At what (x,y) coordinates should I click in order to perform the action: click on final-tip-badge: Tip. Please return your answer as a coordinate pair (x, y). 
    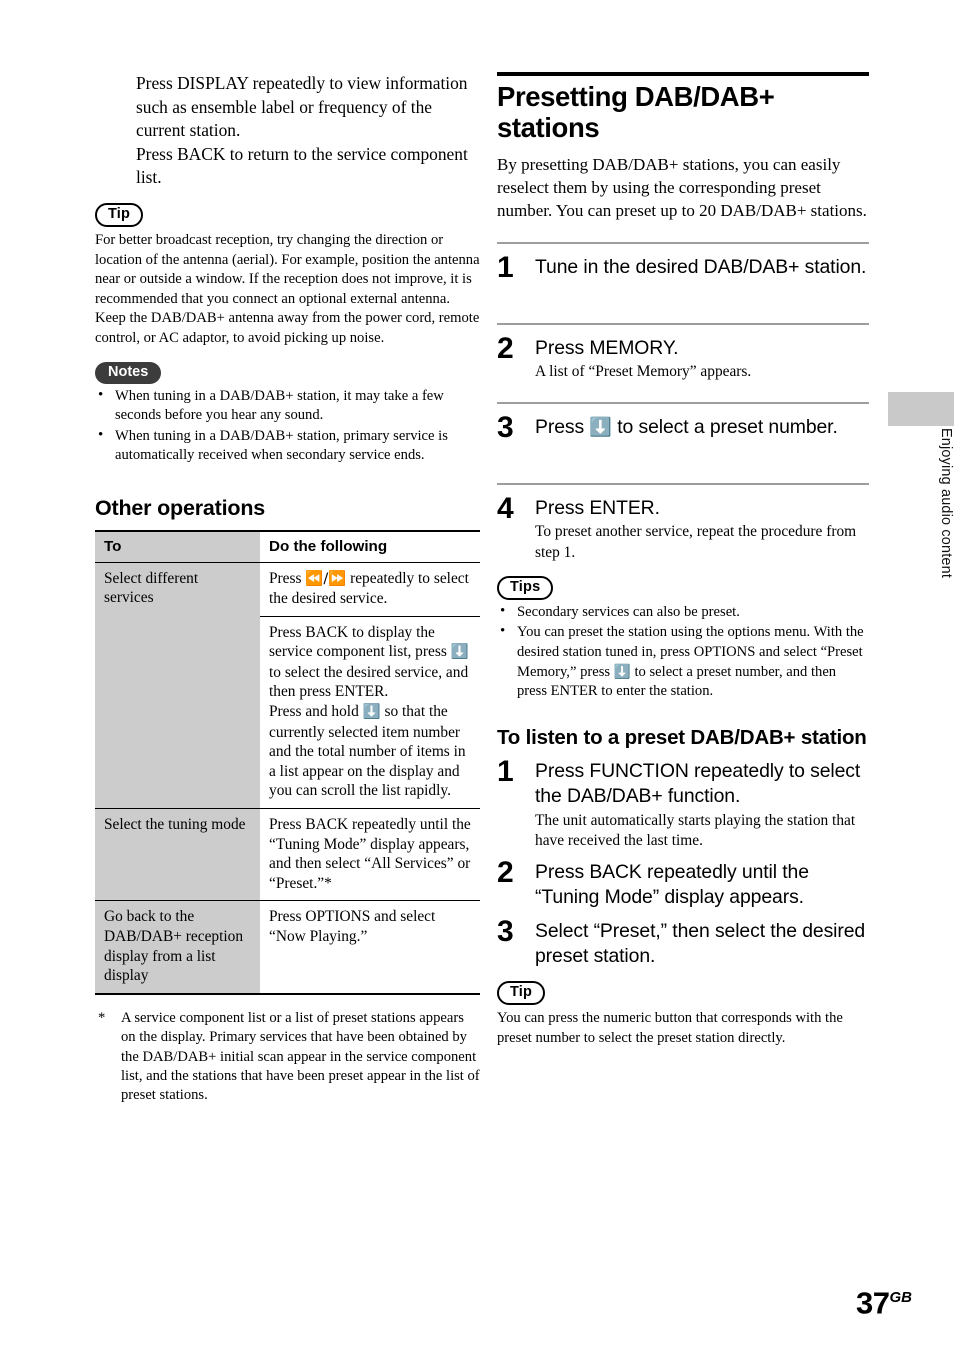
    Looking at the image, I should click on (521, 993).